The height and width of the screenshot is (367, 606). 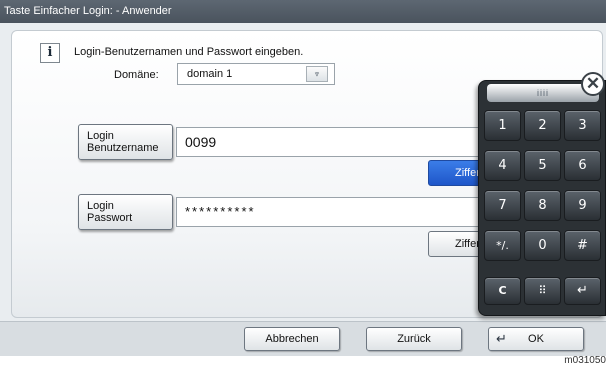 I want to click on cancel-button: Abbrechen, so click(x=292, y=339).